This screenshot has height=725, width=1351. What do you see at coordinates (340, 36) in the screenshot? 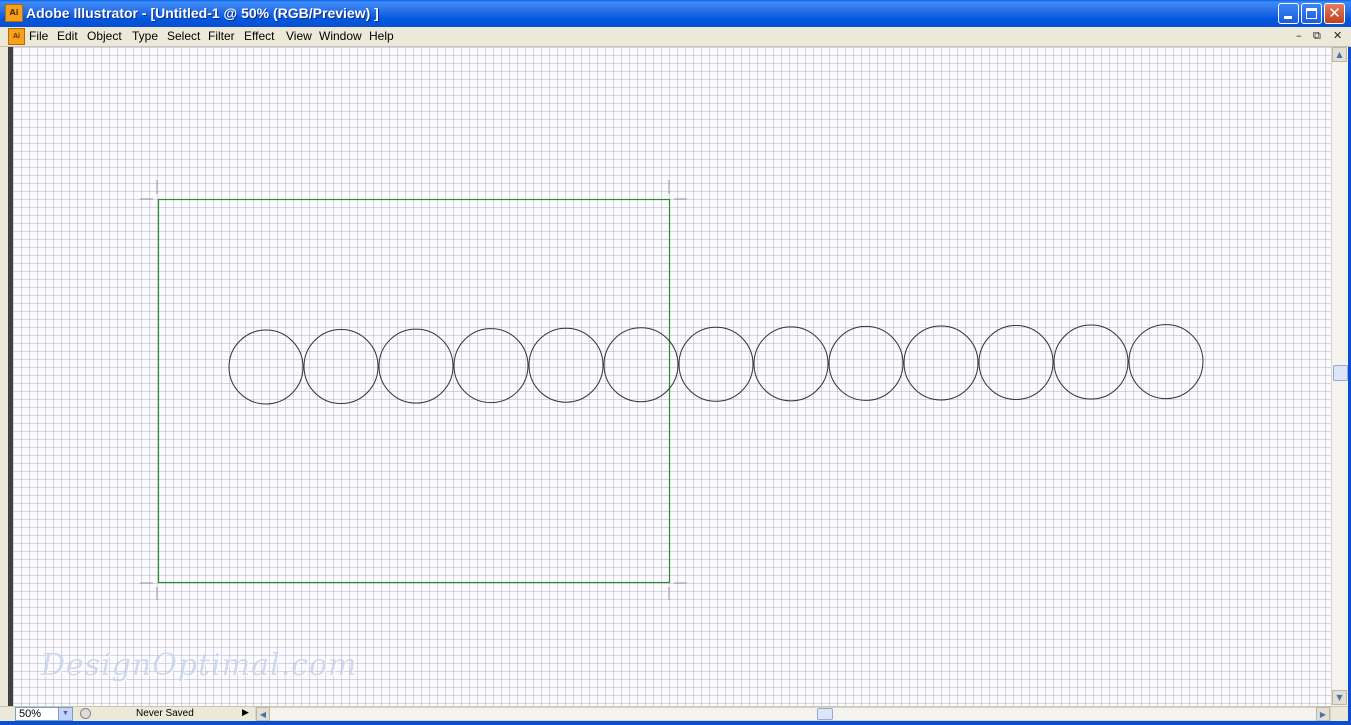
I see `menu-window: Window` at bounding box center [340, 36].